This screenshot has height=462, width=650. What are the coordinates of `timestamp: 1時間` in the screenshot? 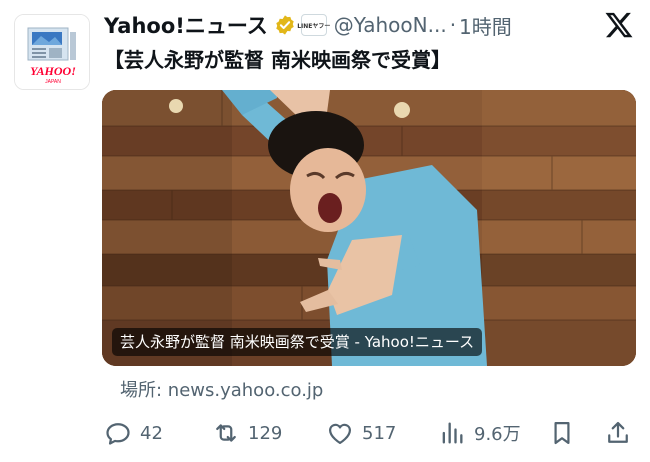 It's located at (485, 25).